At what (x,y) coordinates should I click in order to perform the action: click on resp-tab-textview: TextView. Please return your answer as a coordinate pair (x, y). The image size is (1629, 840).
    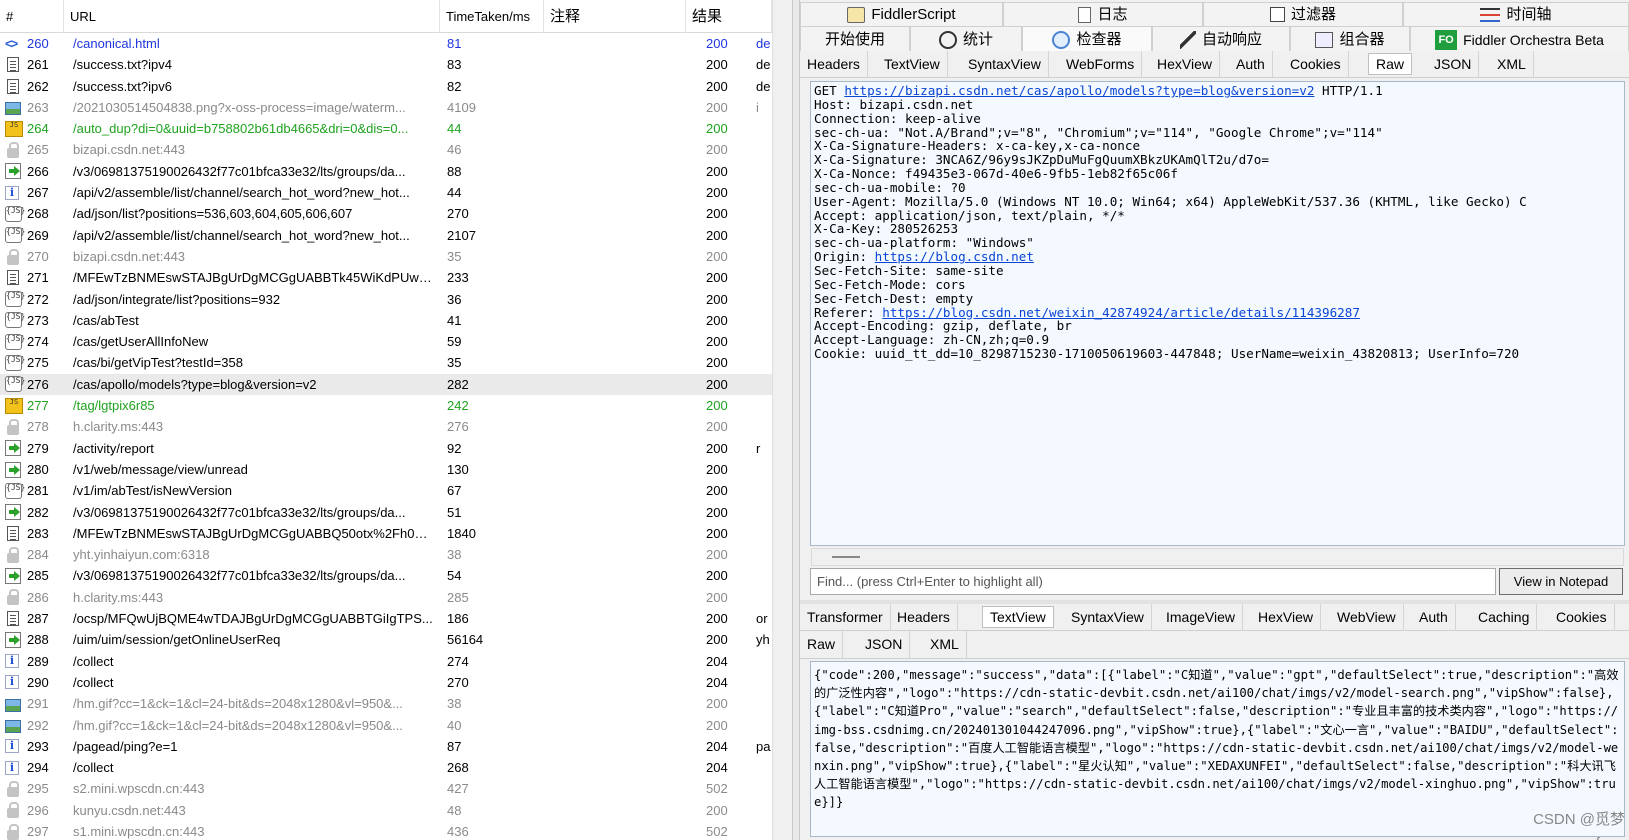
    Looking at the image, I should click on (1018, 617).